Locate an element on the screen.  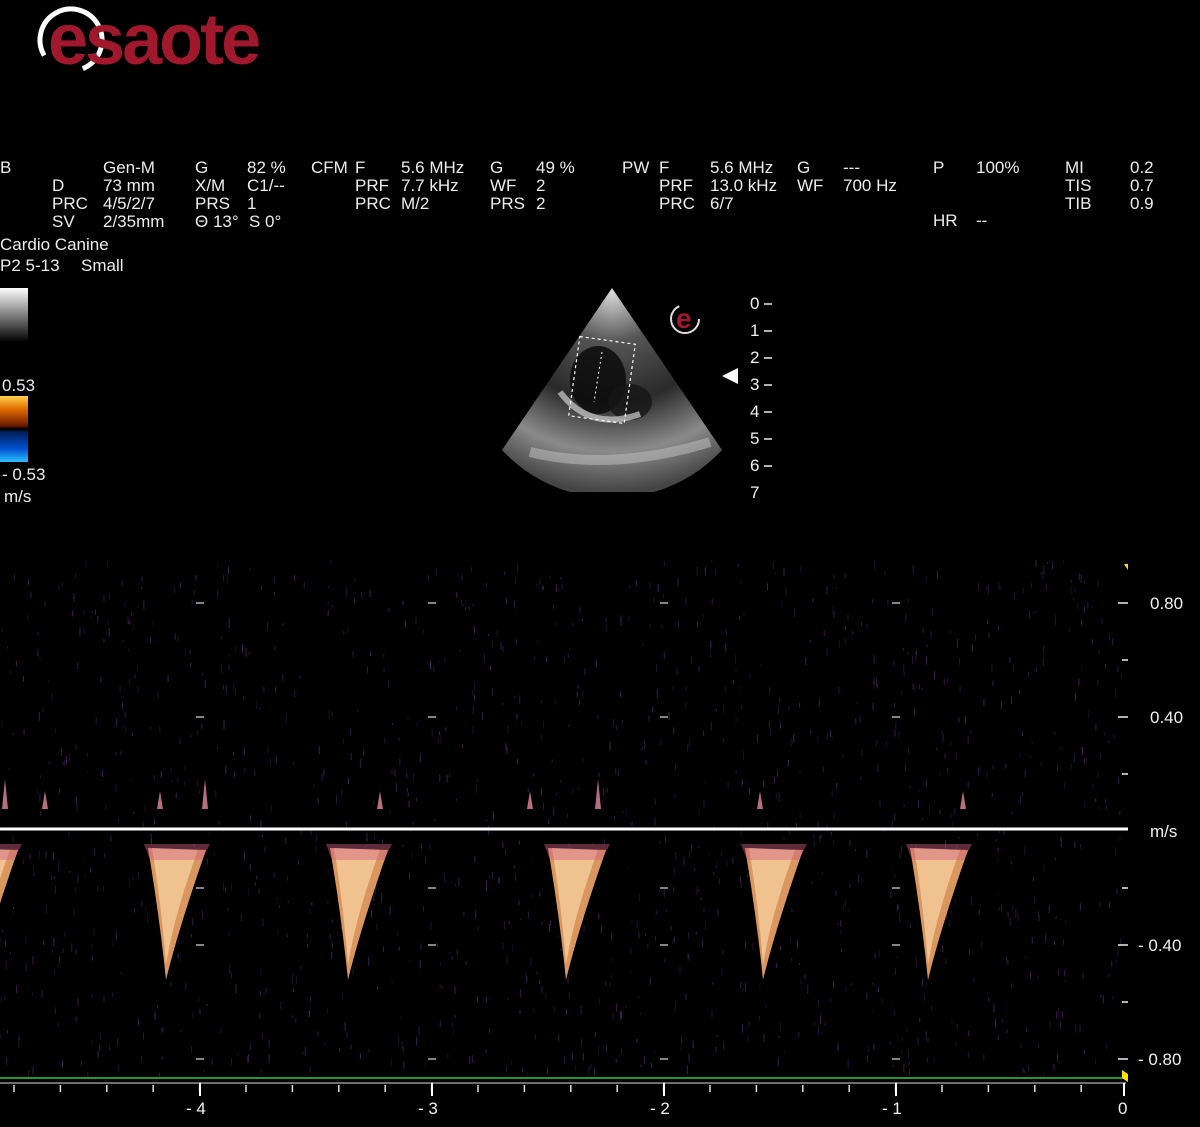
pw-prf-label: PRF is located at coordinates (676, 185).